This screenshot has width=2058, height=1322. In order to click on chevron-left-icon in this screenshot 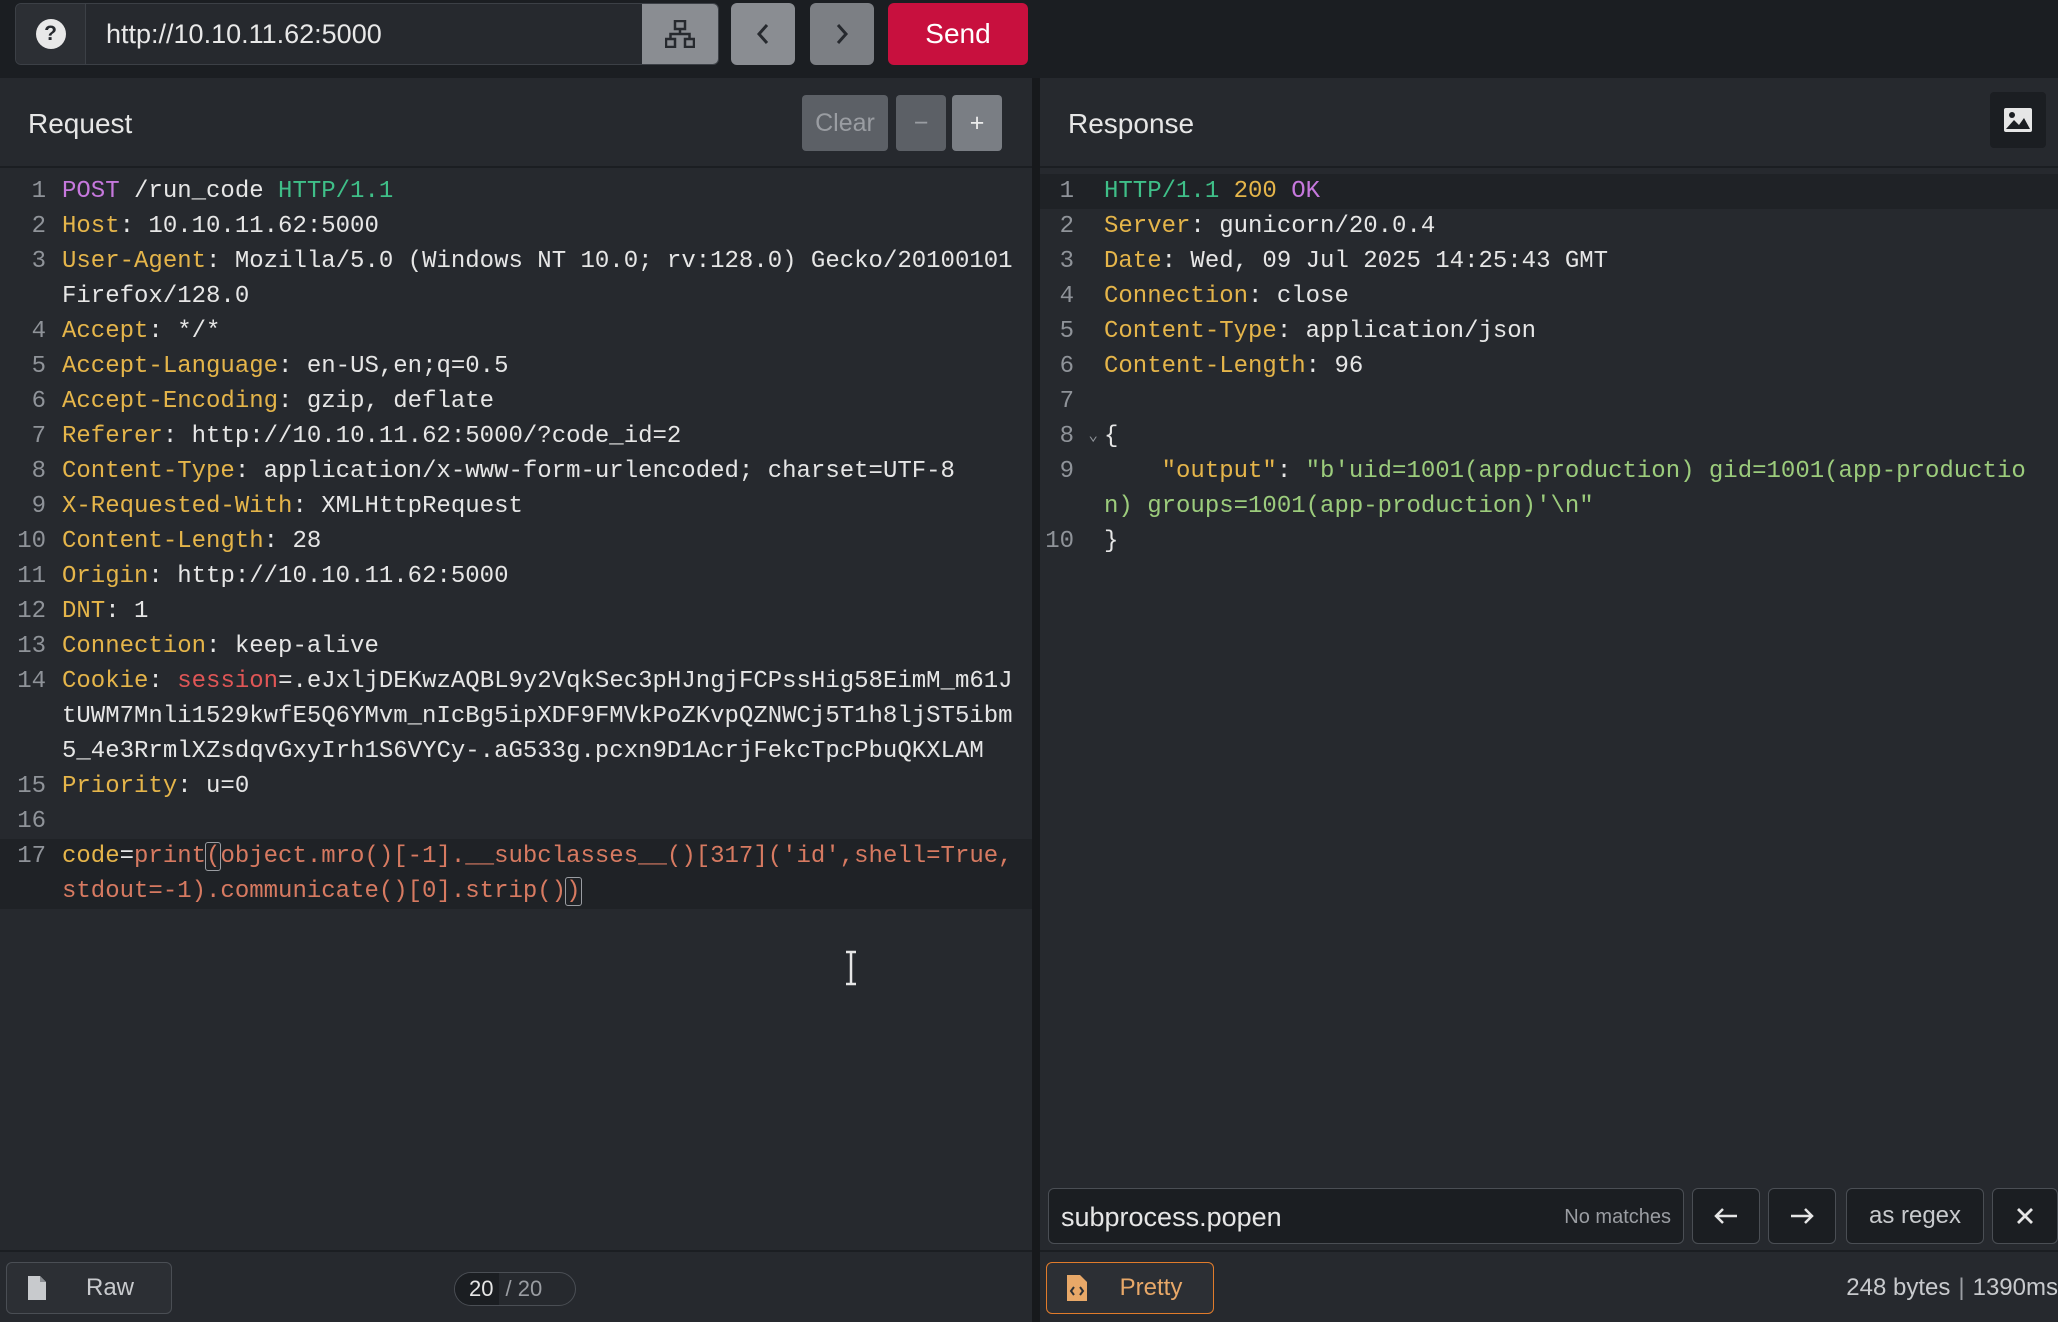, I will do `click(762, 34)`.